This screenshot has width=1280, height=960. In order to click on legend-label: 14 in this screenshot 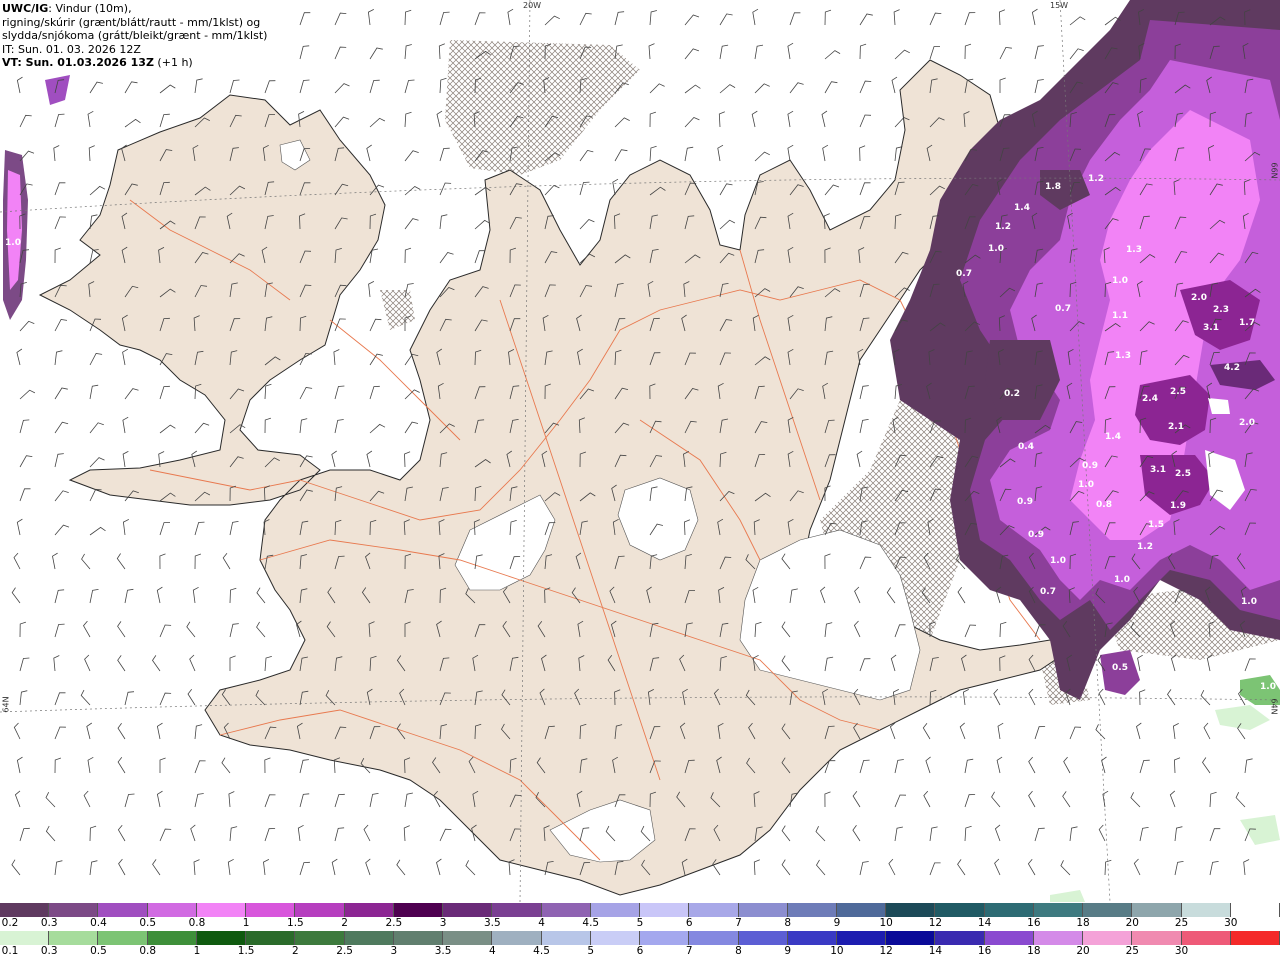, I will do `click(984, 923)`.